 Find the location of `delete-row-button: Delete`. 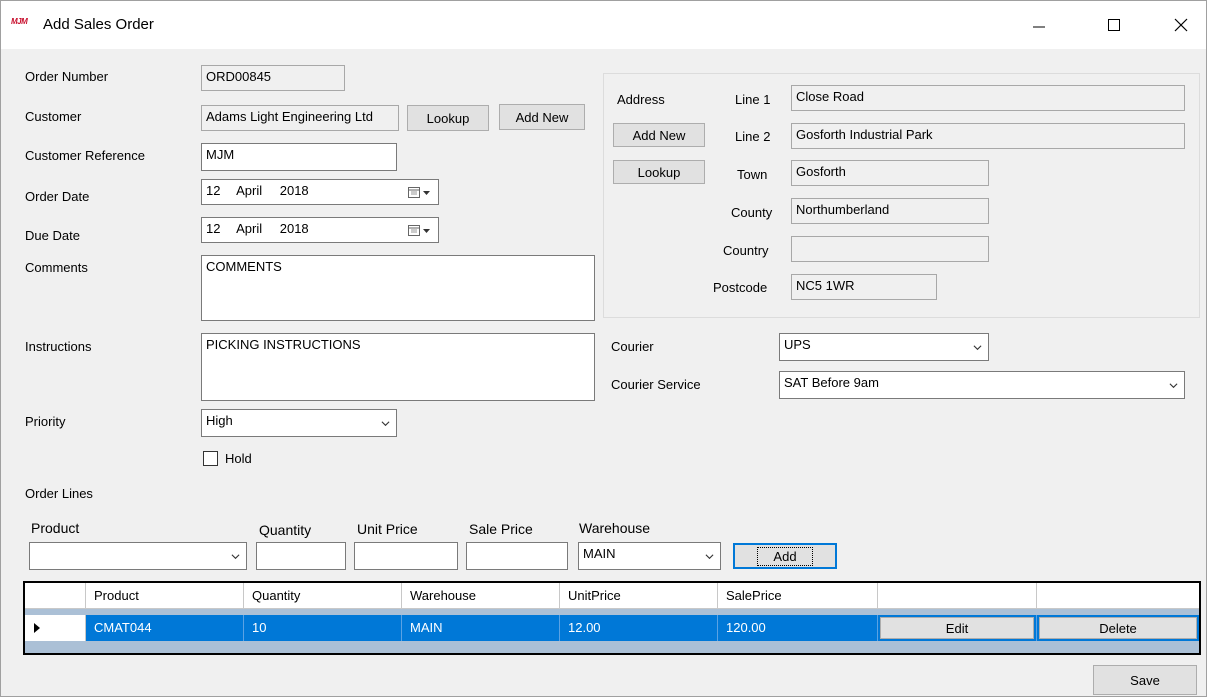

delete-row-button: Delete is located at coordinates (1118, 628).